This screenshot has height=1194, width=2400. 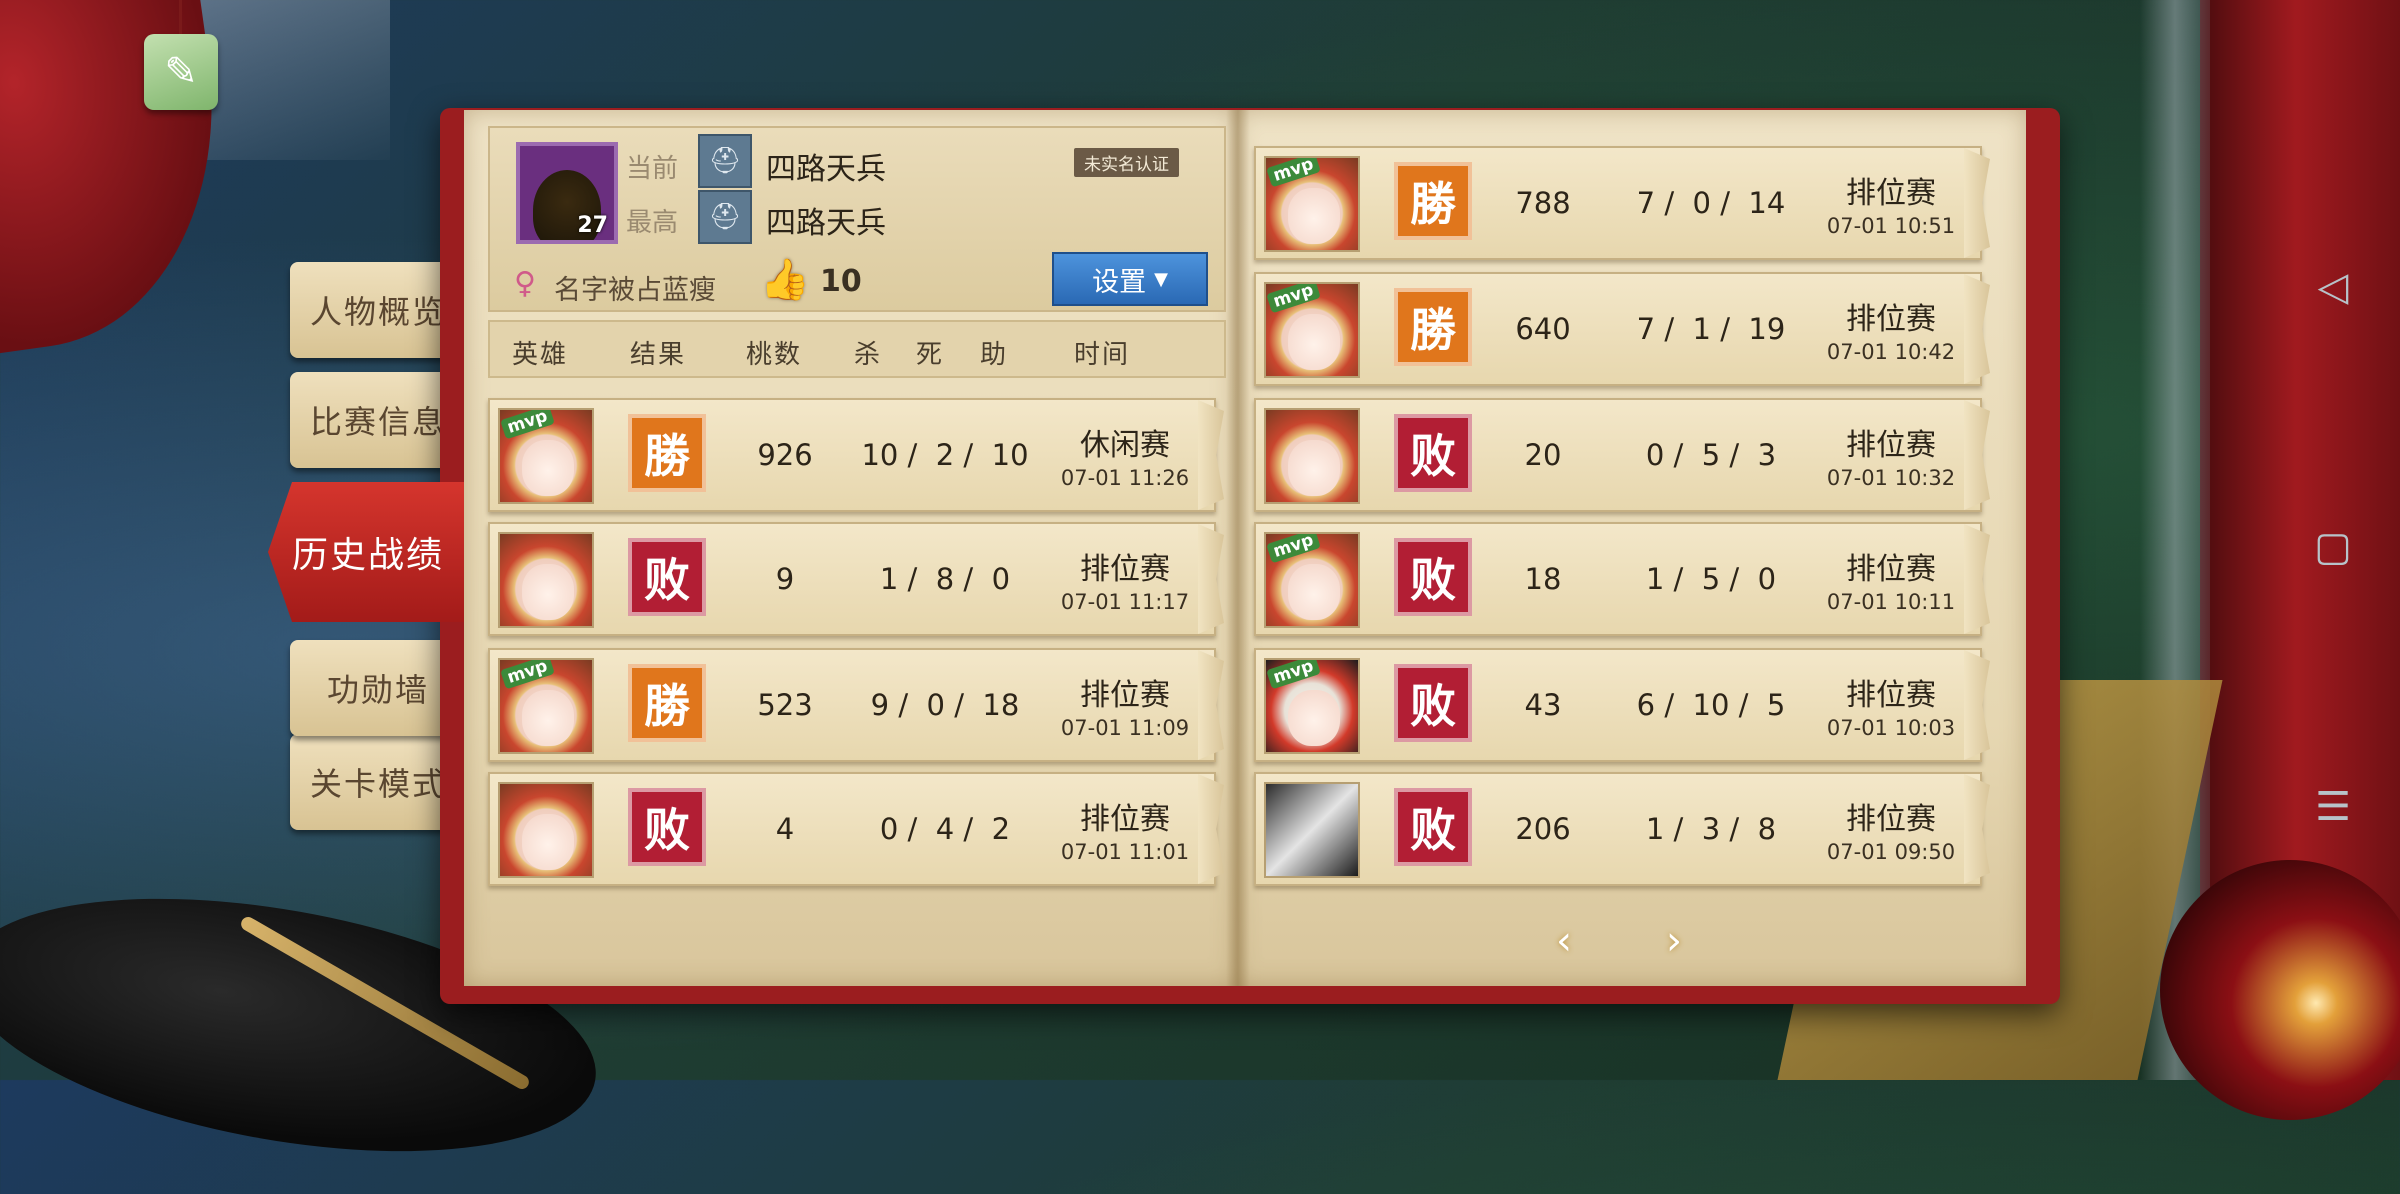 I want to click on system-back-icon: ◁, so click(x=2333, y=287).